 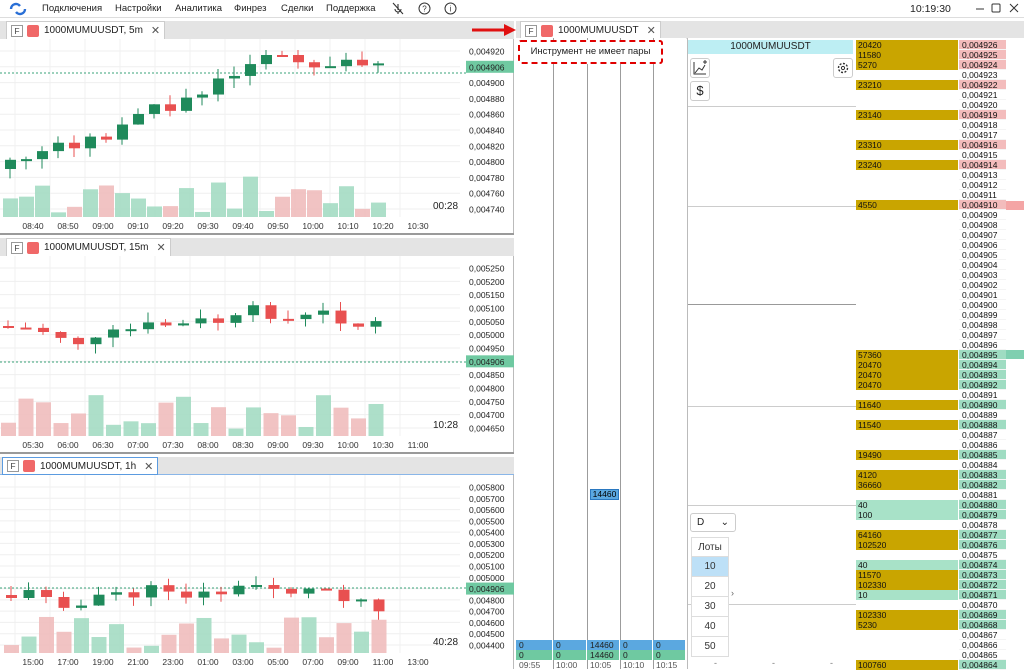 I want to click on book-price: 0,004888, so click(x=982, y=425).